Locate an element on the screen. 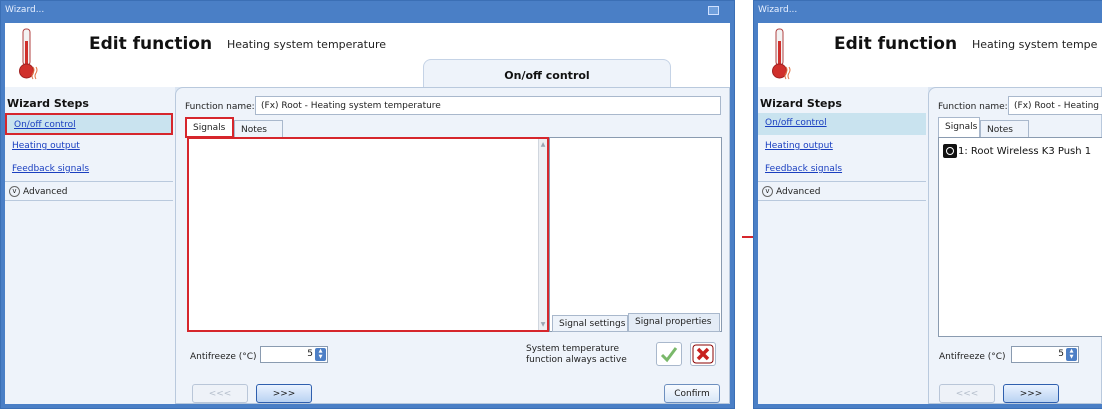 This screenshot has width=1102, height=409. page-subtitle-after: Heating system tempe is located at coordinates (1035, 44).